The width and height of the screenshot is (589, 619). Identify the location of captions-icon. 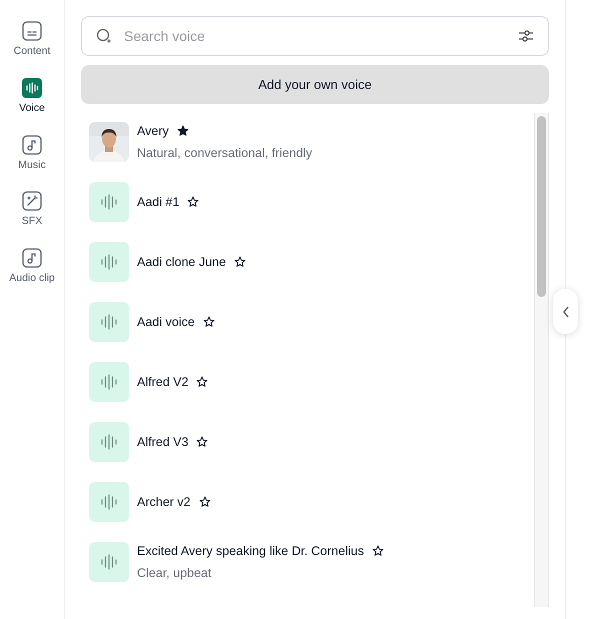
(32, 31).